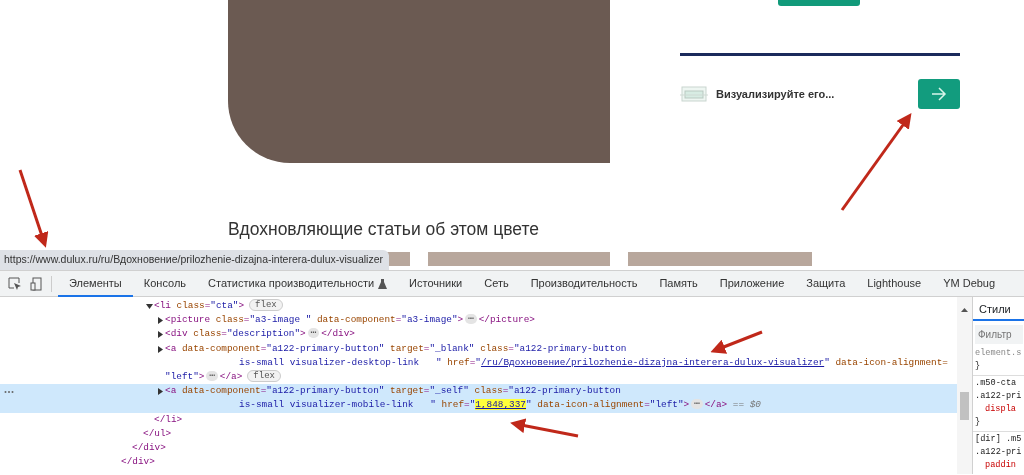  Describe the element at coordinates (478, 334) in the screenshot. I see `dom-node-row: <div class="description"> ⋯ </div>` at that location.